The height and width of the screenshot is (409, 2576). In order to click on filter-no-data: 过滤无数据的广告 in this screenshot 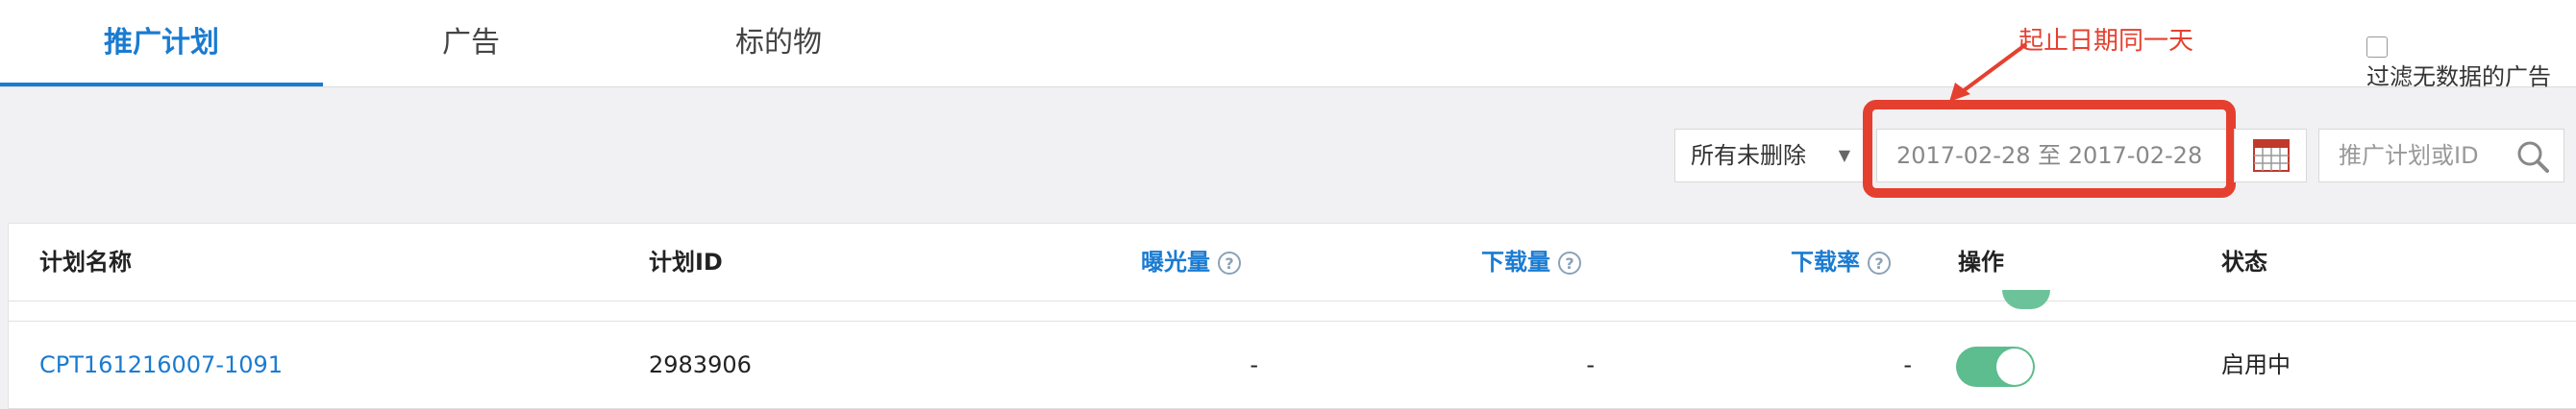, I will do `click(2471, 63)`.